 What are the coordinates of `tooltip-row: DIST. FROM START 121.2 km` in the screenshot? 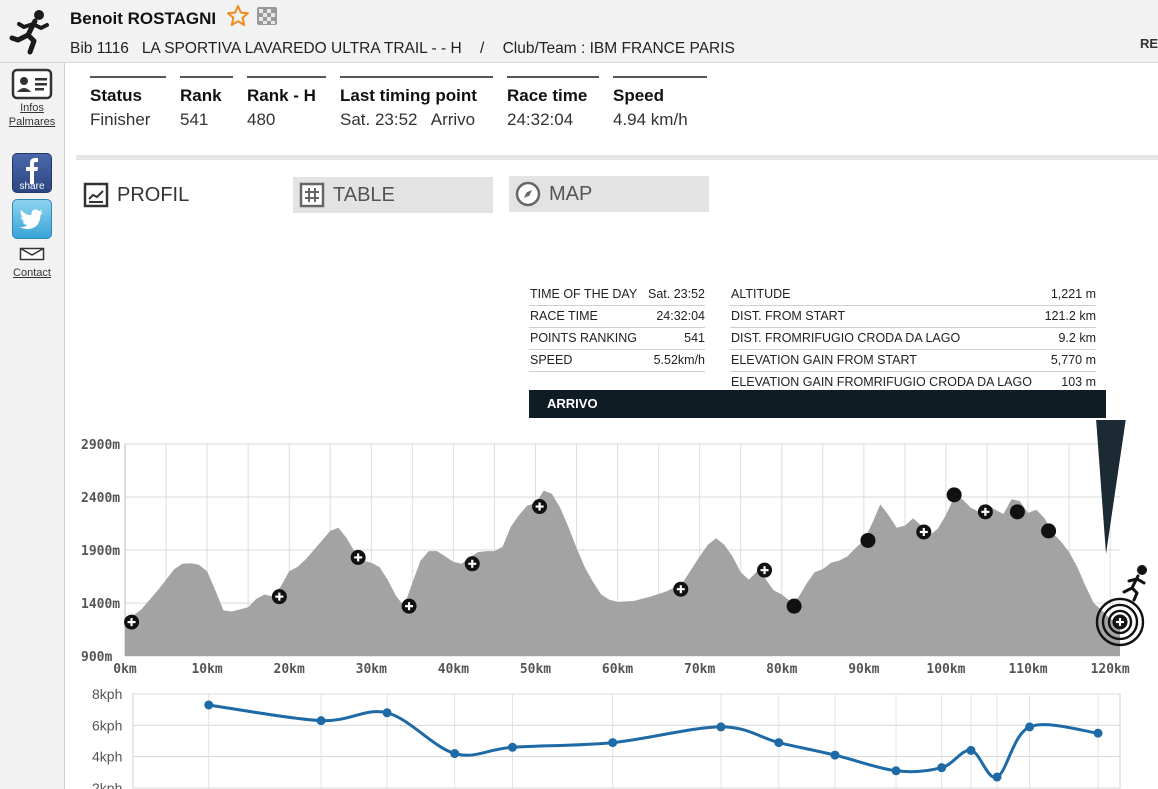 It's located at (913, 317).